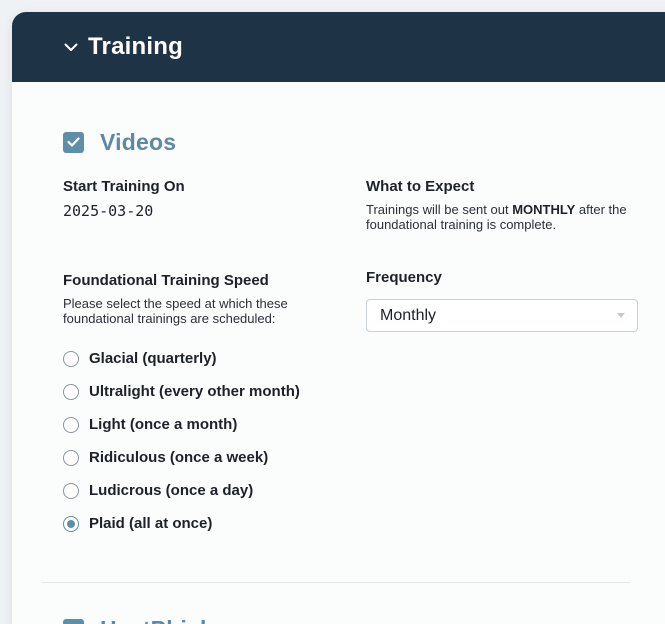 The width and height of the screenshot is (665, 624). I want to click on radio-option-ridiculous: Ridiculous (once a week), so click(203, 457).